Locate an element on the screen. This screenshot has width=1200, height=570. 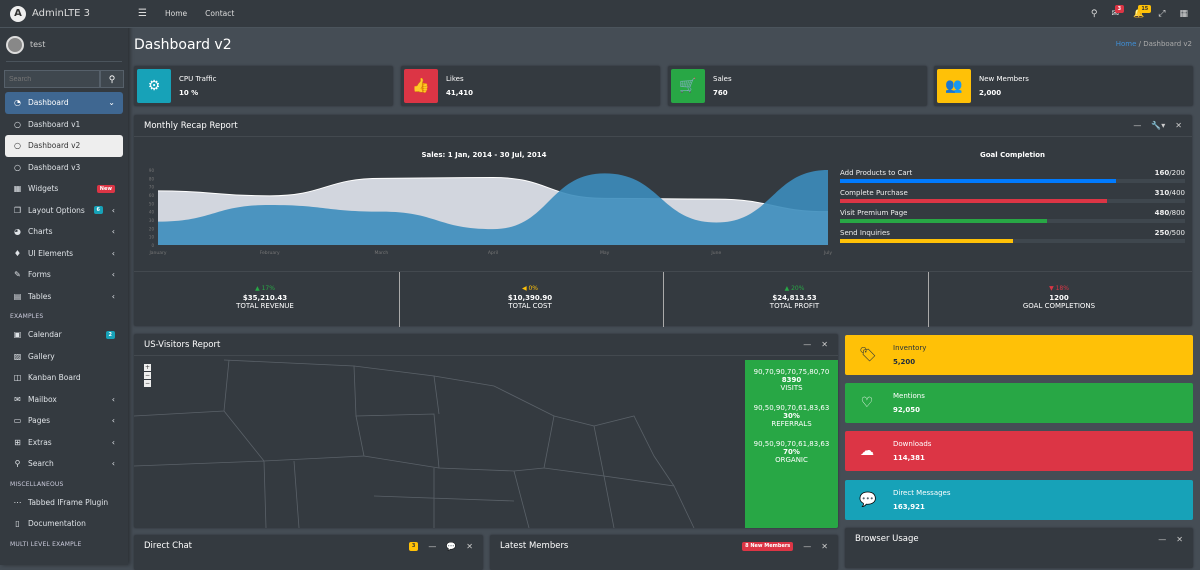
nav-contact-link: Contact is located at coordinates (219, 13).